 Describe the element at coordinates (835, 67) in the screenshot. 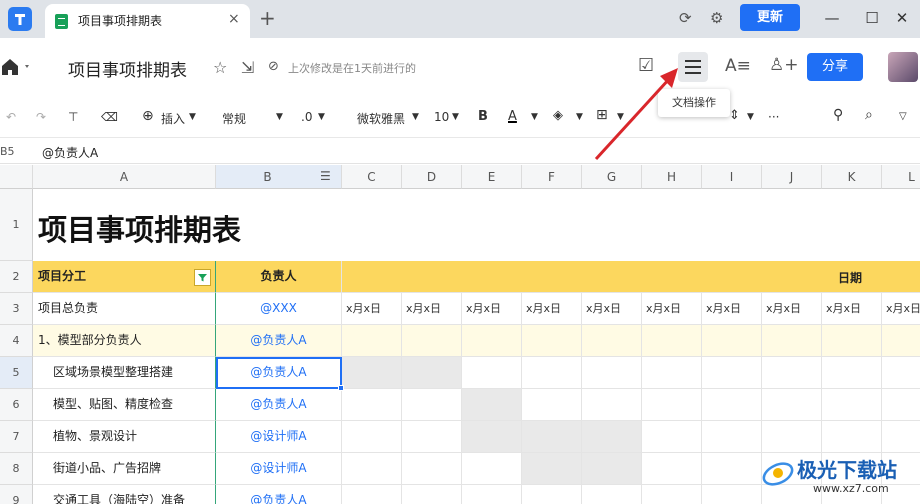

I see `share-button: 分享` at that location.